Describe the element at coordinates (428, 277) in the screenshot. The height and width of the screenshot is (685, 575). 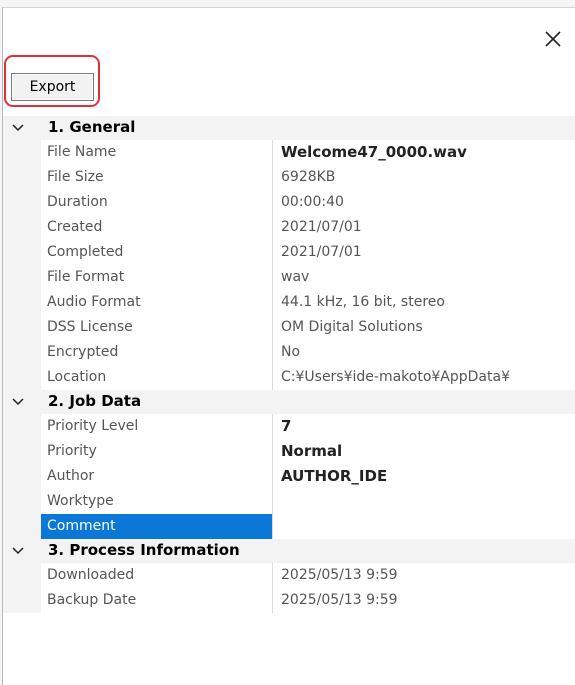
I see `property-value: wav` at that location.